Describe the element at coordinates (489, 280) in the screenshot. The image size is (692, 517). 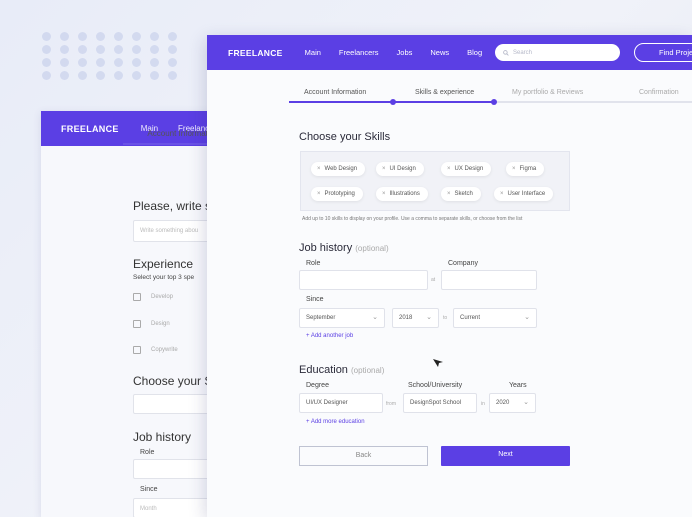
I see `company-input` at that location.